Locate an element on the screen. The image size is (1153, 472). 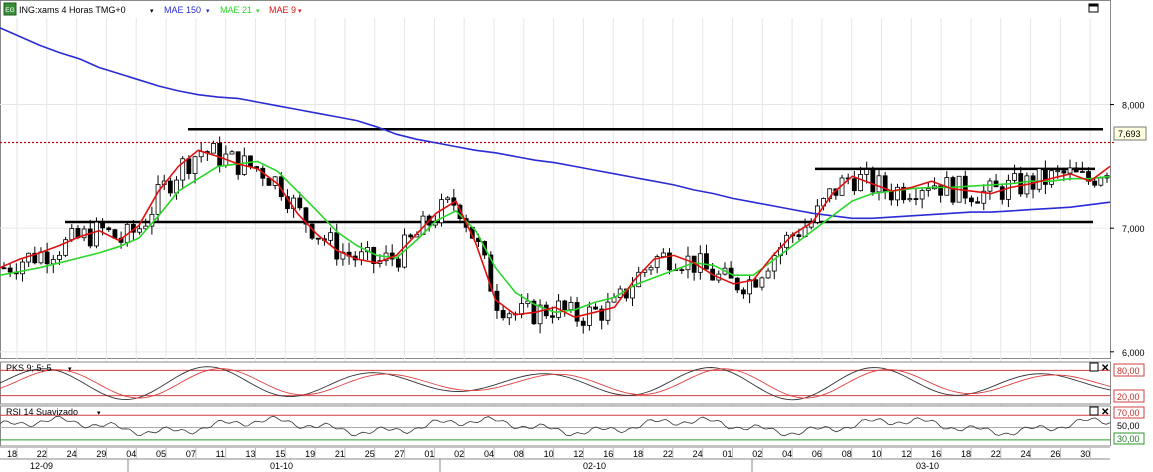
rsi-close-icon: ✕ is located at coordinates (1105, 412).